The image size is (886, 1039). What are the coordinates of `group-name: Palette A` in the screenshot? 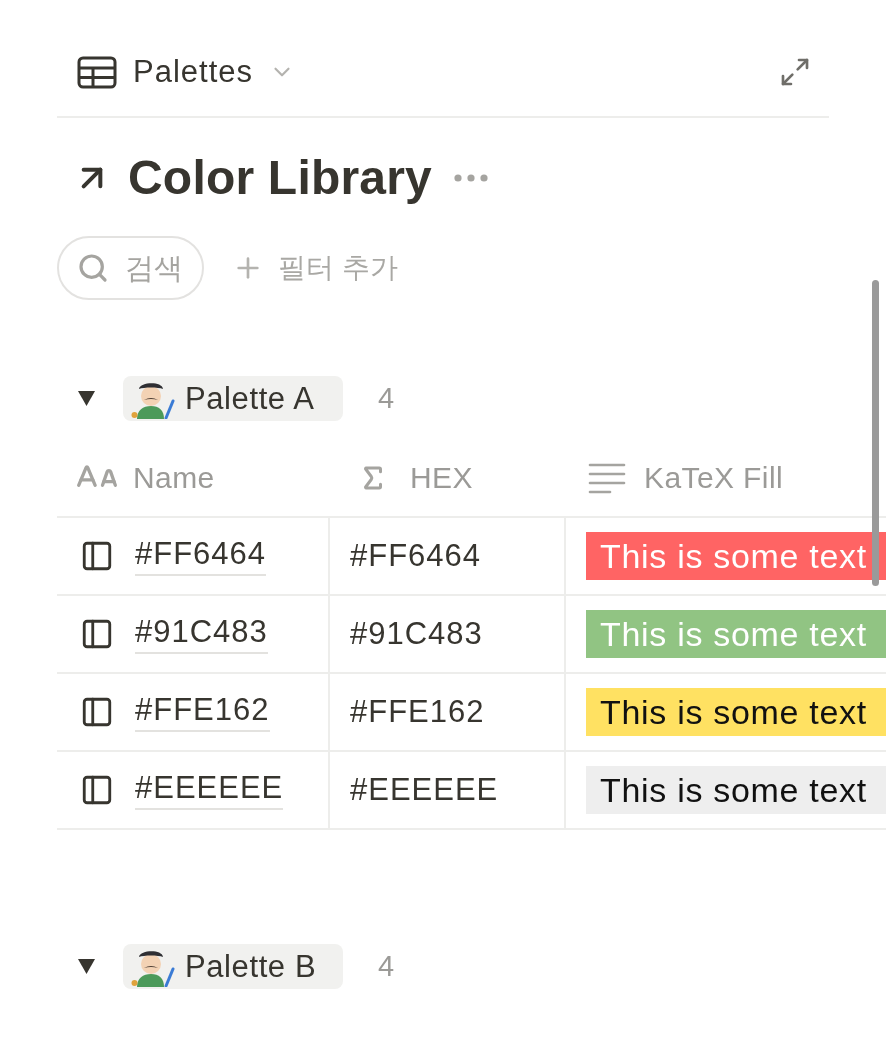 It's located at (250, 398).